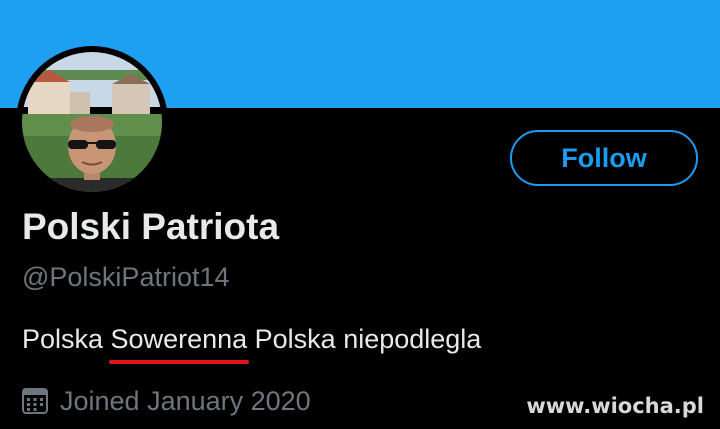  I want to click on profile-bio: Polska Sowerenna Polska niepodlegla, so click(252, 342).